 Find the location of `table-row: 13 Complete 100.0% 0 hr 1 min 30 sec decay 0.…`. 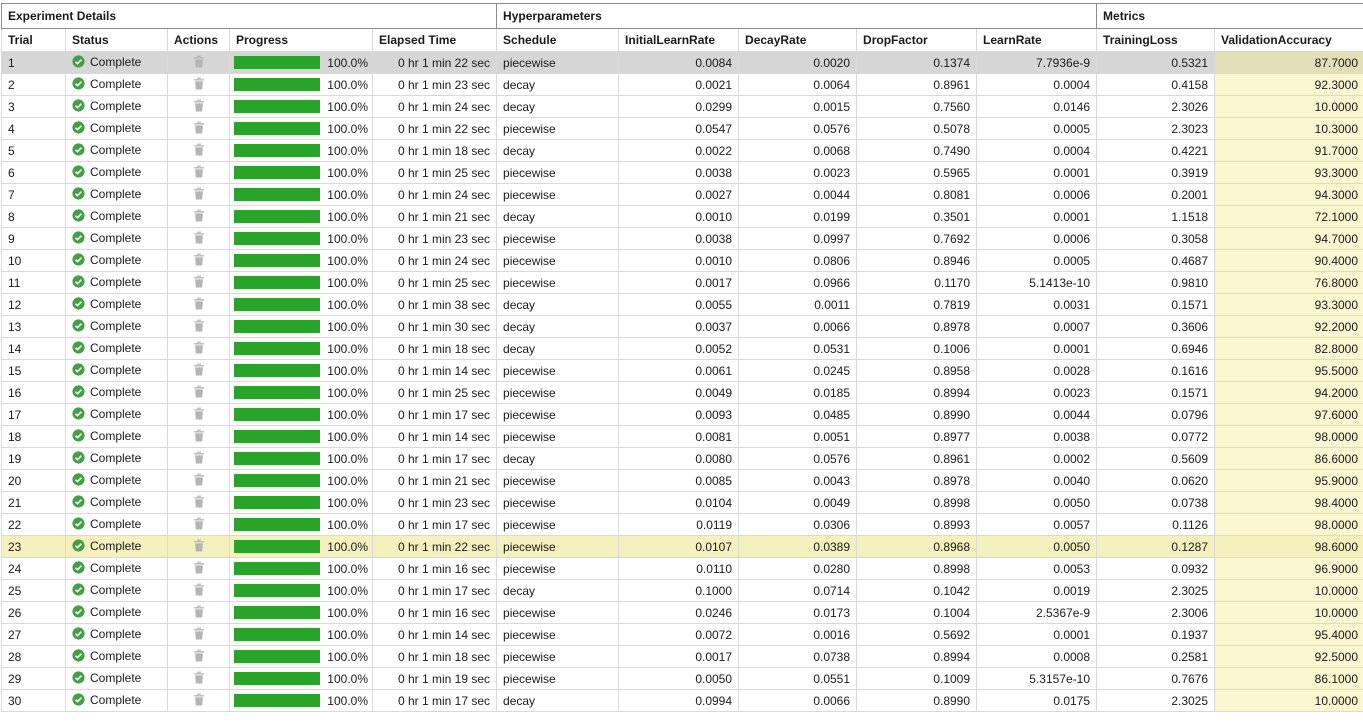

table-row: 13 Complete 100.0% 0 hr 1 min 30 sec decay 0.… is located at coordinates (682, 326).